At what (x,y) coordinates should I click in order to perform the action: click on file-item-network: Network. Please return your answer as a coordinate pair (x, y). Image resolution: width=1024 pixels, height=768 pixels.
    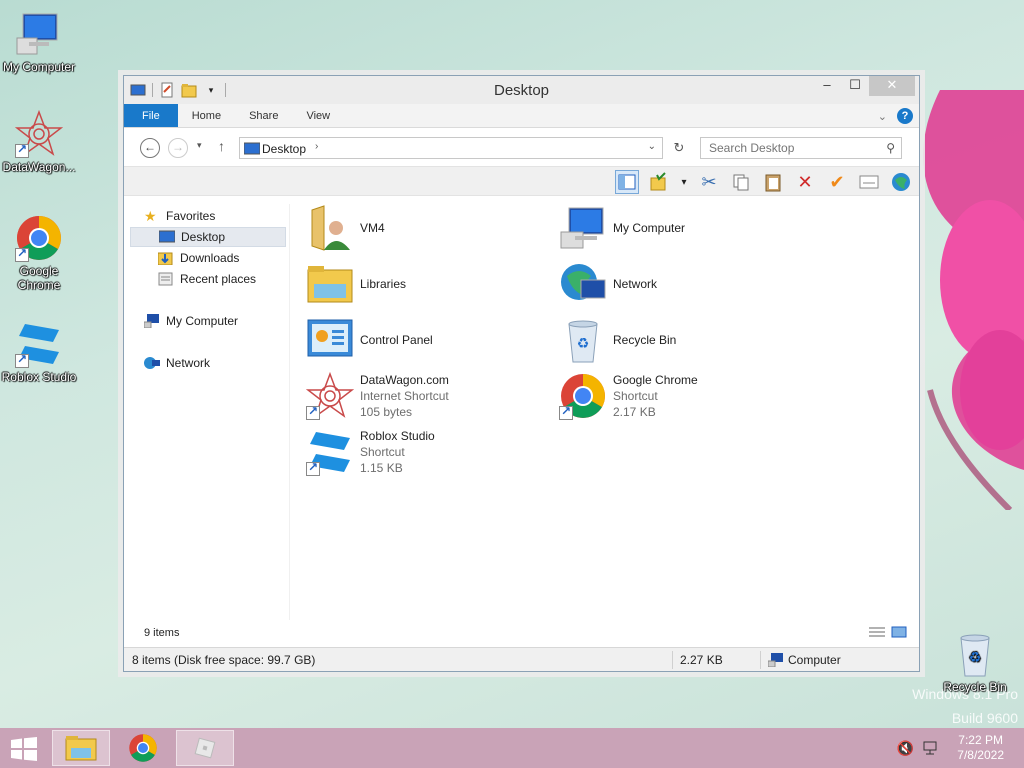
    Looking at the image, I should click on (684, 284).